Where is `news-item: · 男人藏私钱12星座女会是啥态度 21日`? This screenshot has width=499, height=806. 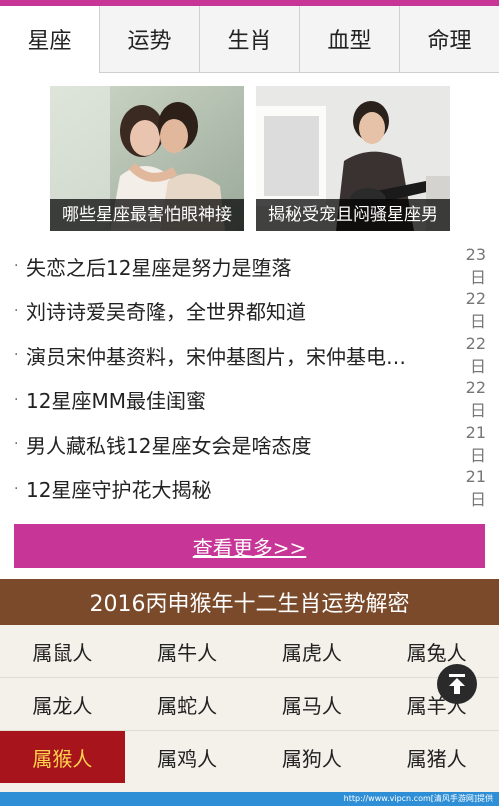 news-item: · 男人藏私钱12星座女会是啥态度 21日 is located at coordinates (250, 444).